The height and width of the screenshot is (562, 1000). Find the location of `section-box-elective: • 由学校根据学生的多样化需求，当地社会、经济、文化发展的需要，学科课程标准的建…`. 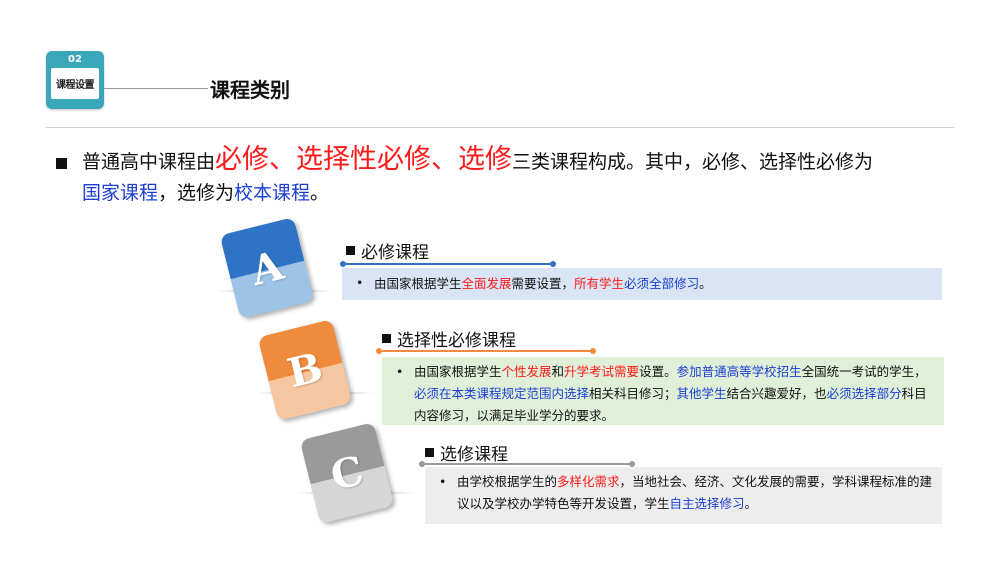

section-box-elective: • 由学校根据学生的多样化需求，当地社会、经济、文化发展的需要，学科课程标准的建… is located at coordinates (683, 495).